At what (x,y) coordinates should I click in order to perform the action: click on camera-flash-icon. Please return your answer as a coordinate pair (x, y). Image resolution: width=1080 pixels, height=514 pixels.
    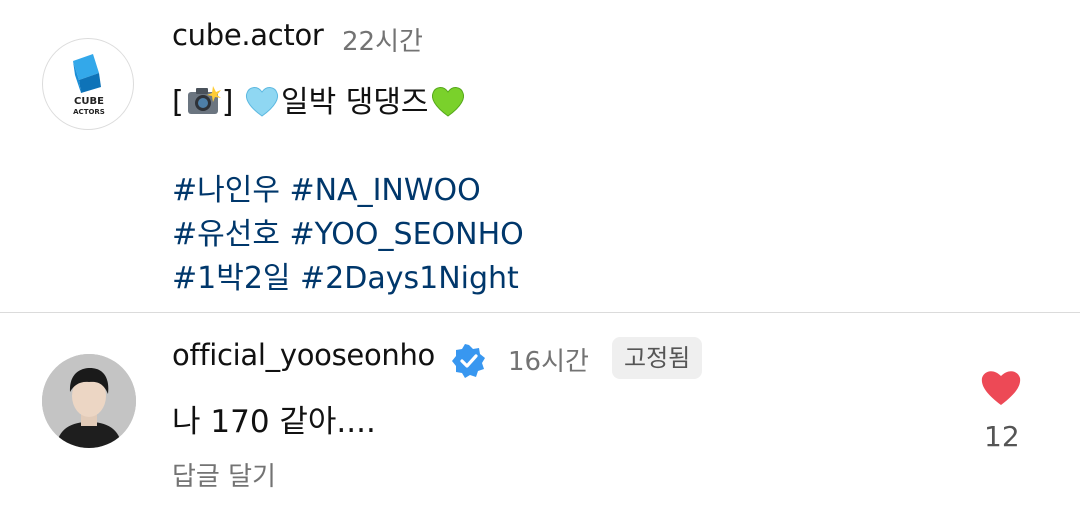
    Looking at the image, I should click on (203, 105).